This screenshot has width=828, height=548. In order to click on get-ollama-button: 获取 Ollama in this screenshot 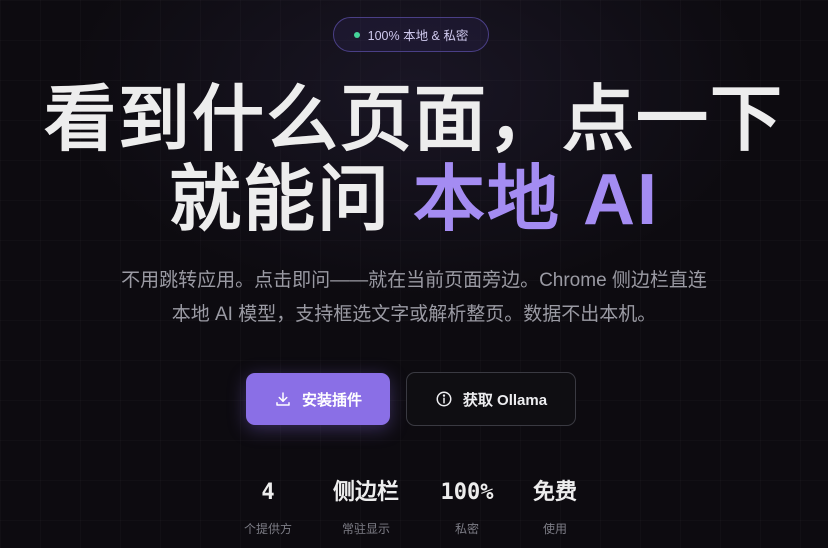, I will do `click(491, 399)`.